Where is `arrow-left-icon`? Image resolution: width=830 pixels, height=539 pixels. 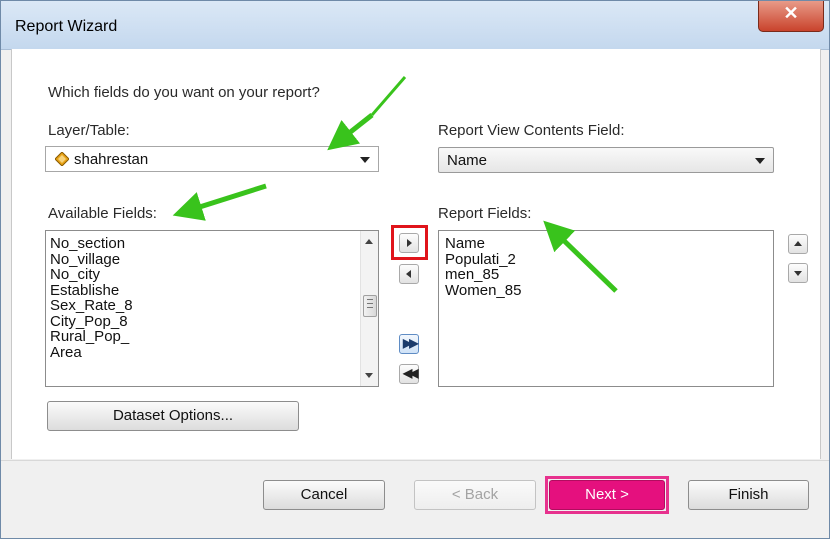 arrow-left-icon is located at coordinates (408, 274).